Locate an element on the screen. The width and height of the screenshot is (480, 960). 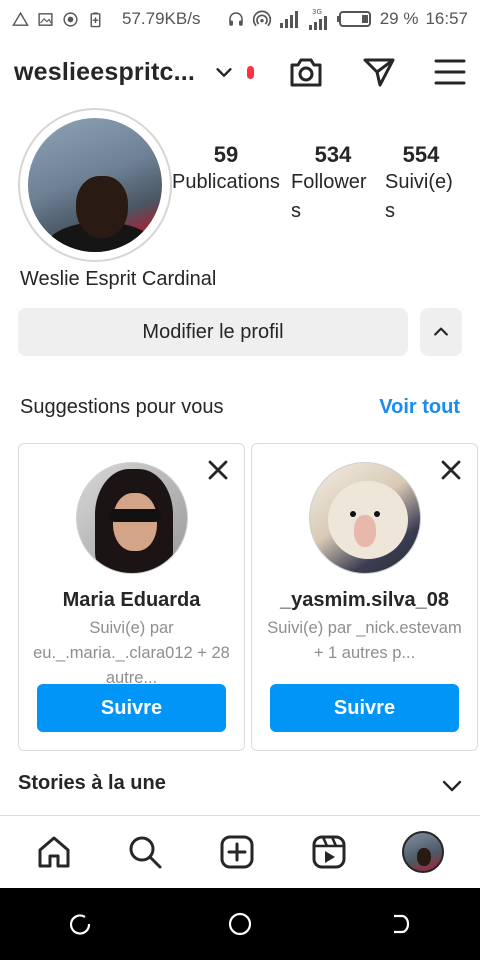
profile-full-name: Weslie Esprit Cardinal is located at coordinates (118, 279).